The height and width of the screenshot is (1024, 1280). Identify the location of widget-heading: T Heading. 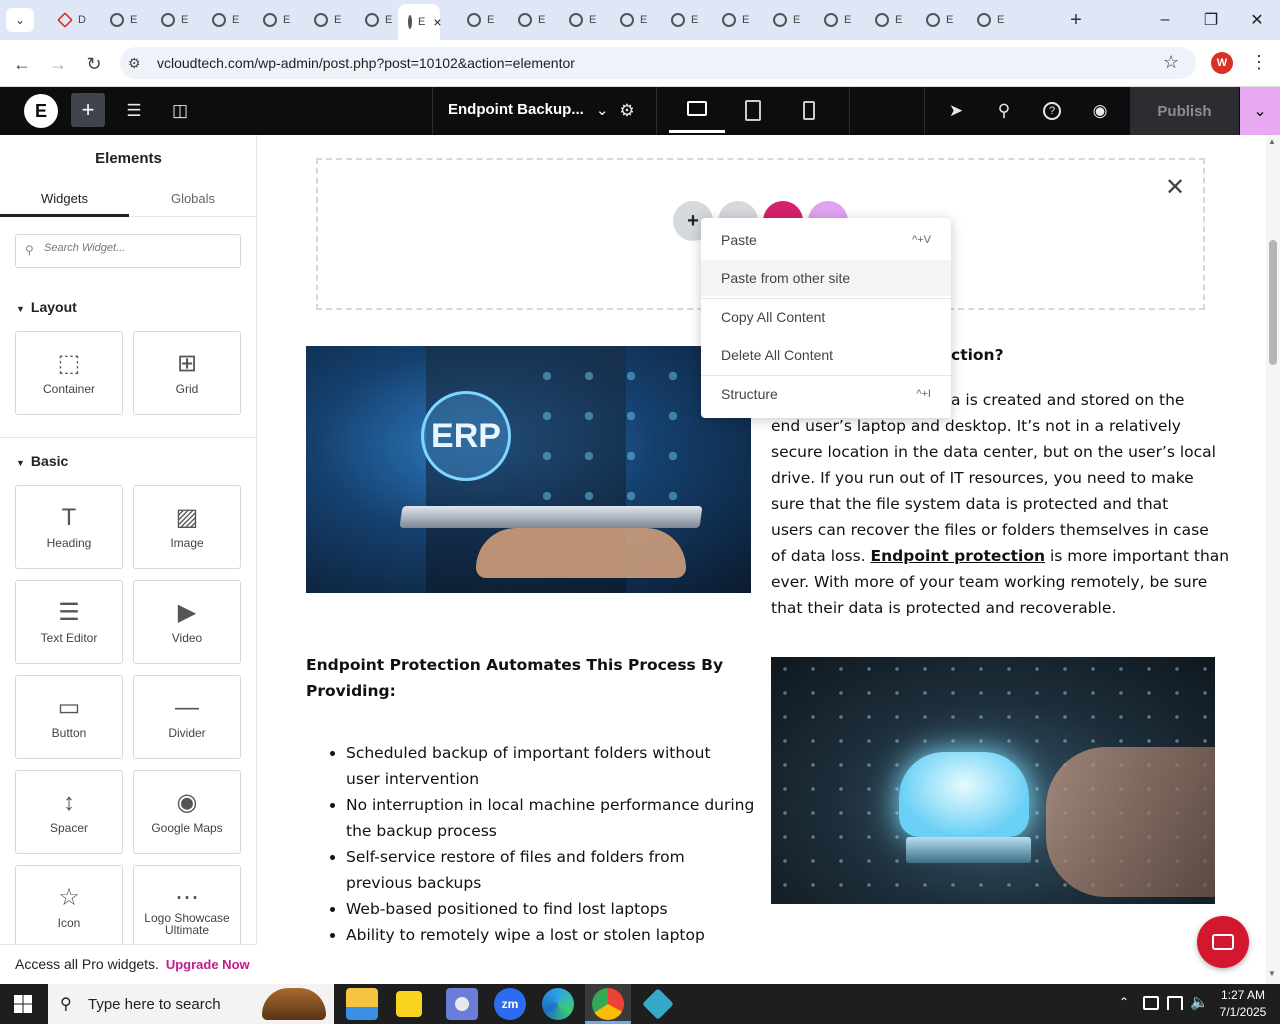
(69, 527).